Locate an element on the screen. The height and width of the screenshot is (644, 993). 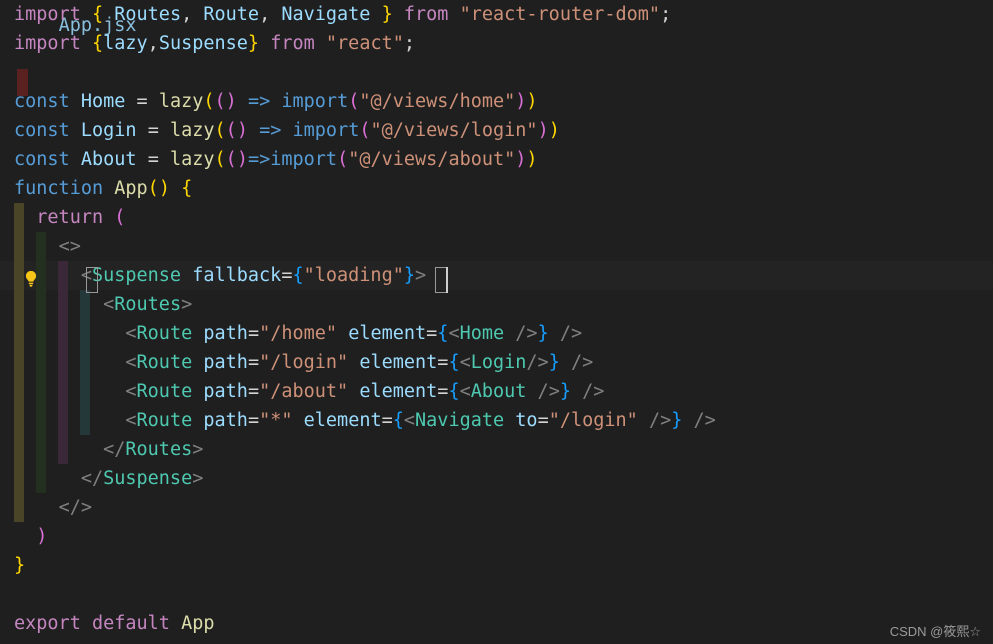
code-token: import is located at coordinates (315, 101).